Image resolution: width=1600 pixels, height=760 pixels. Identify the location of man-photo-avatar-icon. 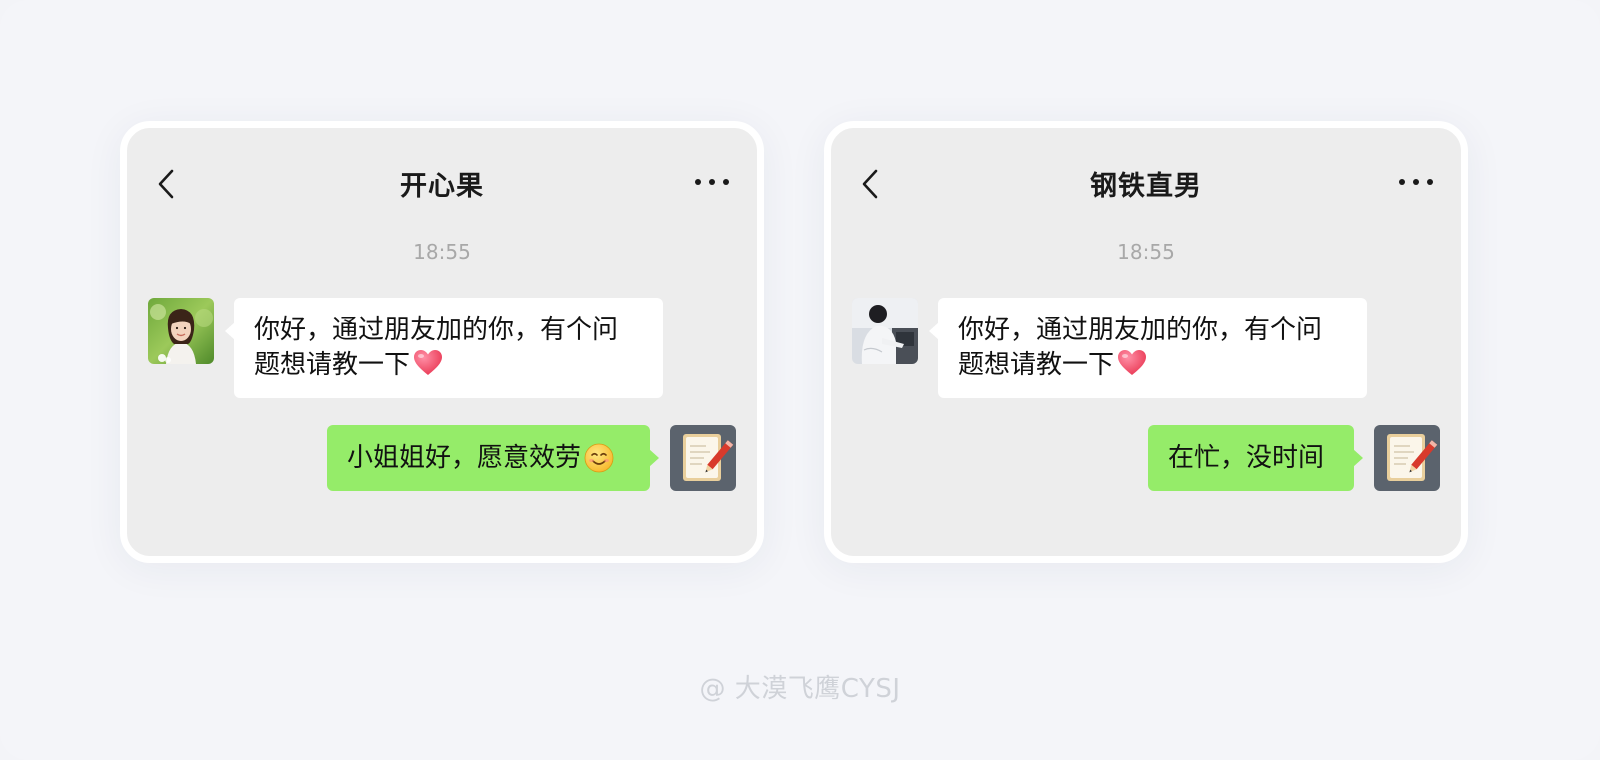
(885, 331).